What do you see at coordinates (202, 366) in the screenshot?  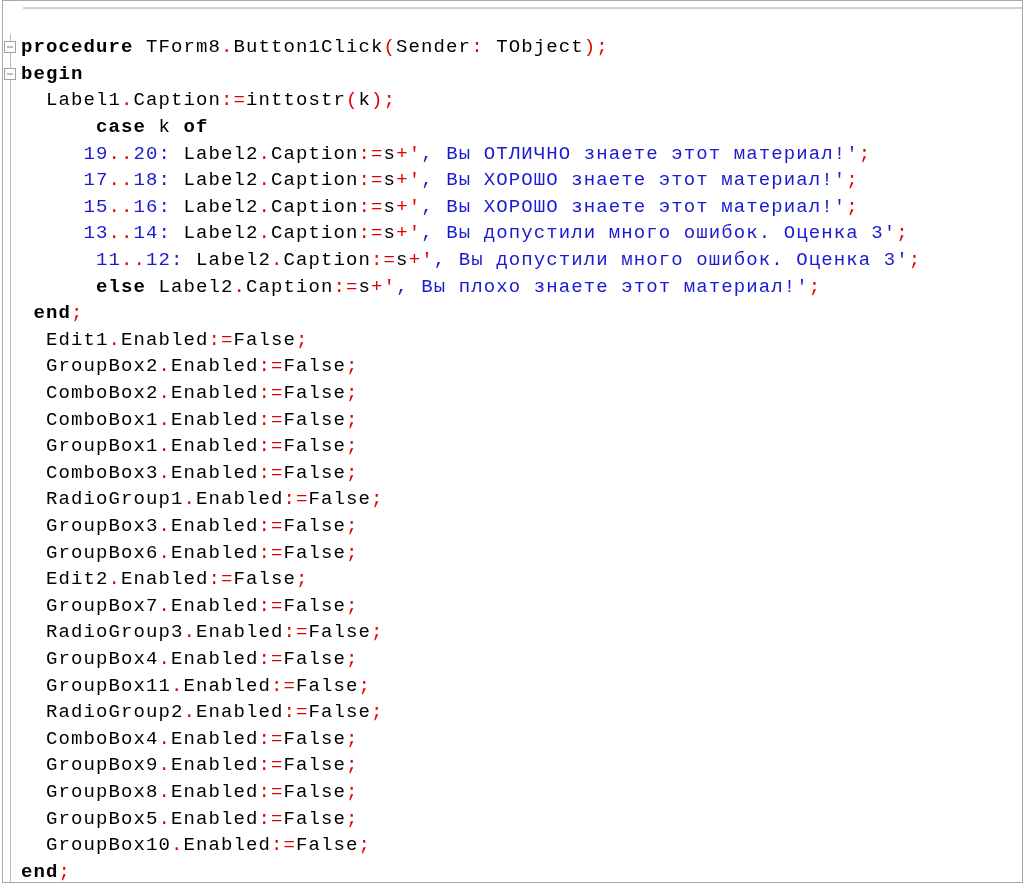 I see `code-line: GroupBox2.Enabled:=False;` at bounding box center [202, 366].